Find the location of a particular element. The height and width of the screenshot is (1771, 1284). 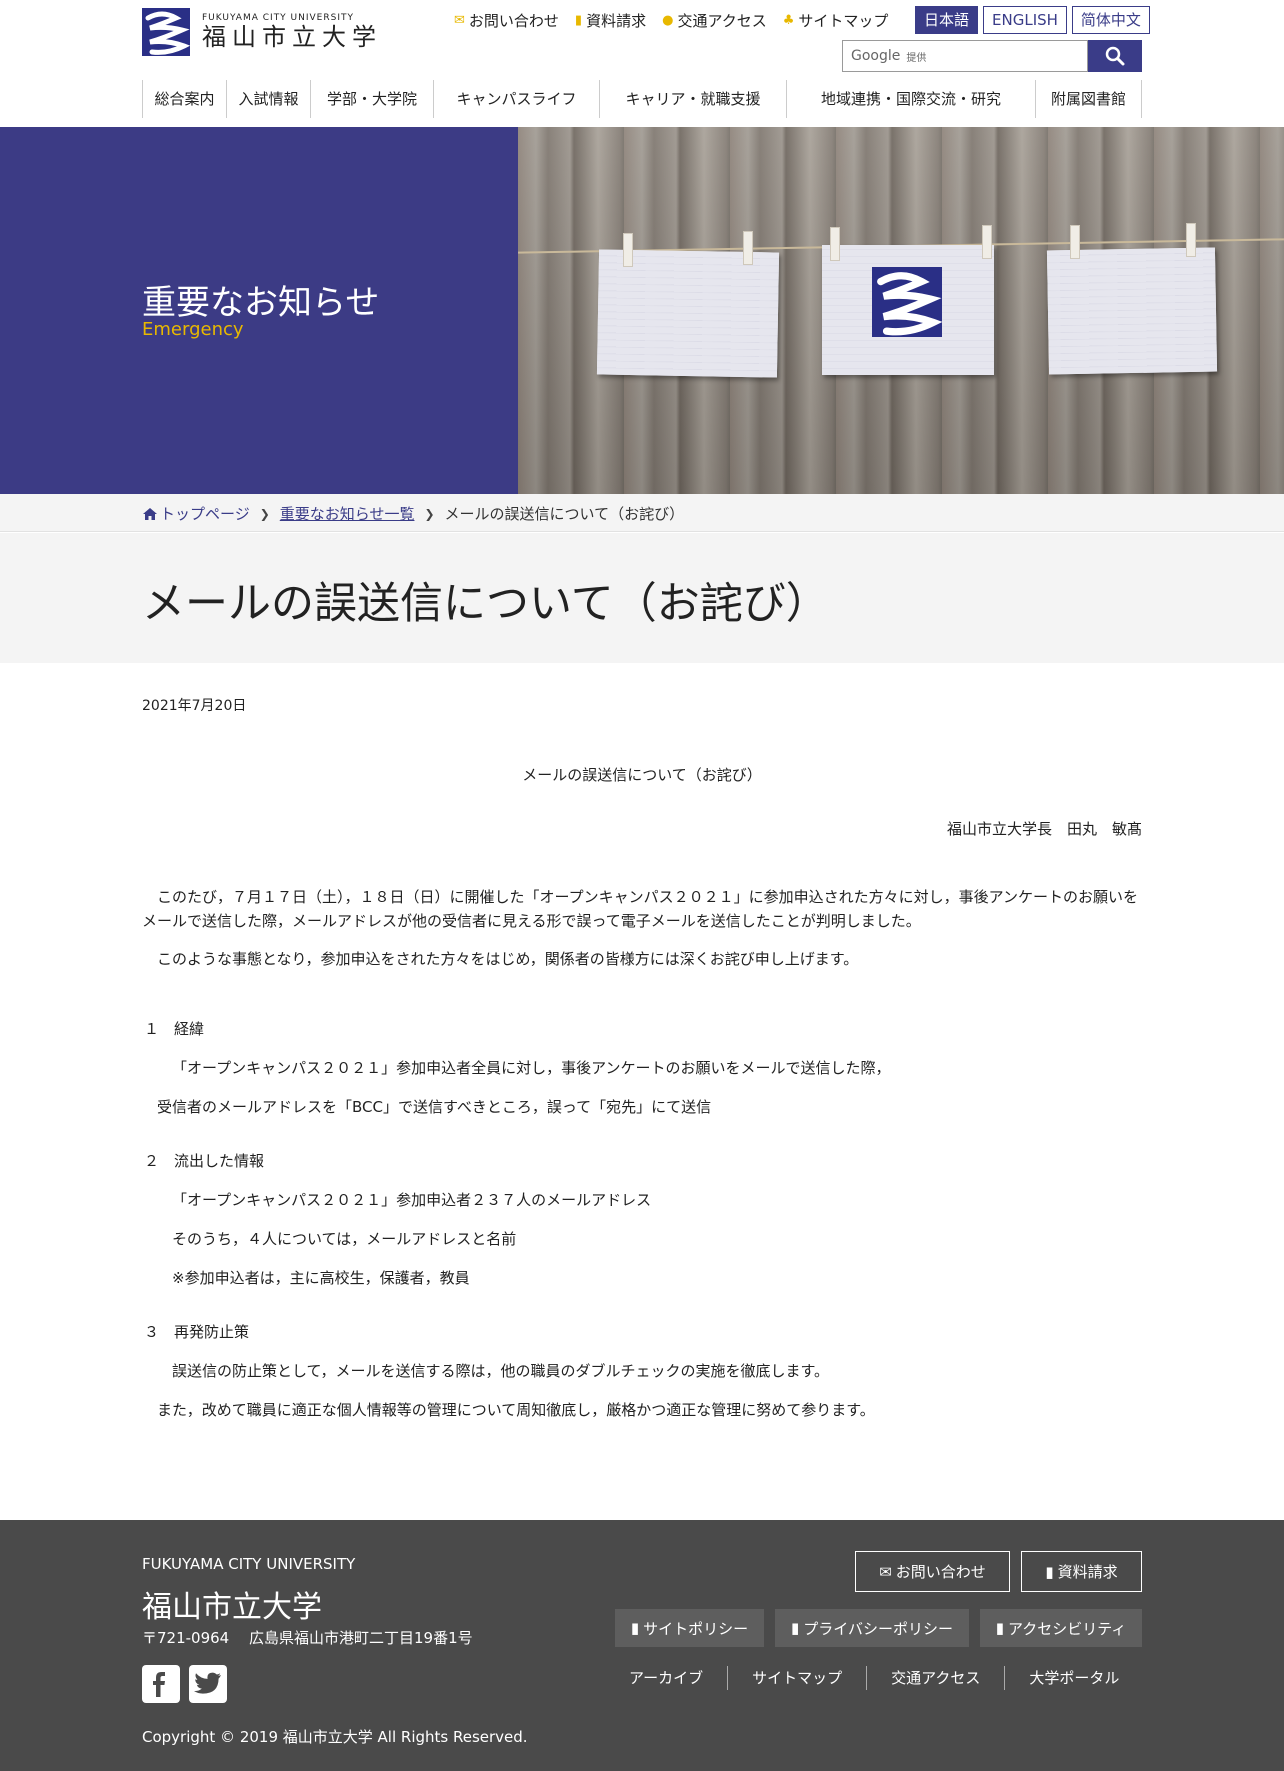

nav-item-campus-life: キャンパスライフ is located at coordinates (516, 99).